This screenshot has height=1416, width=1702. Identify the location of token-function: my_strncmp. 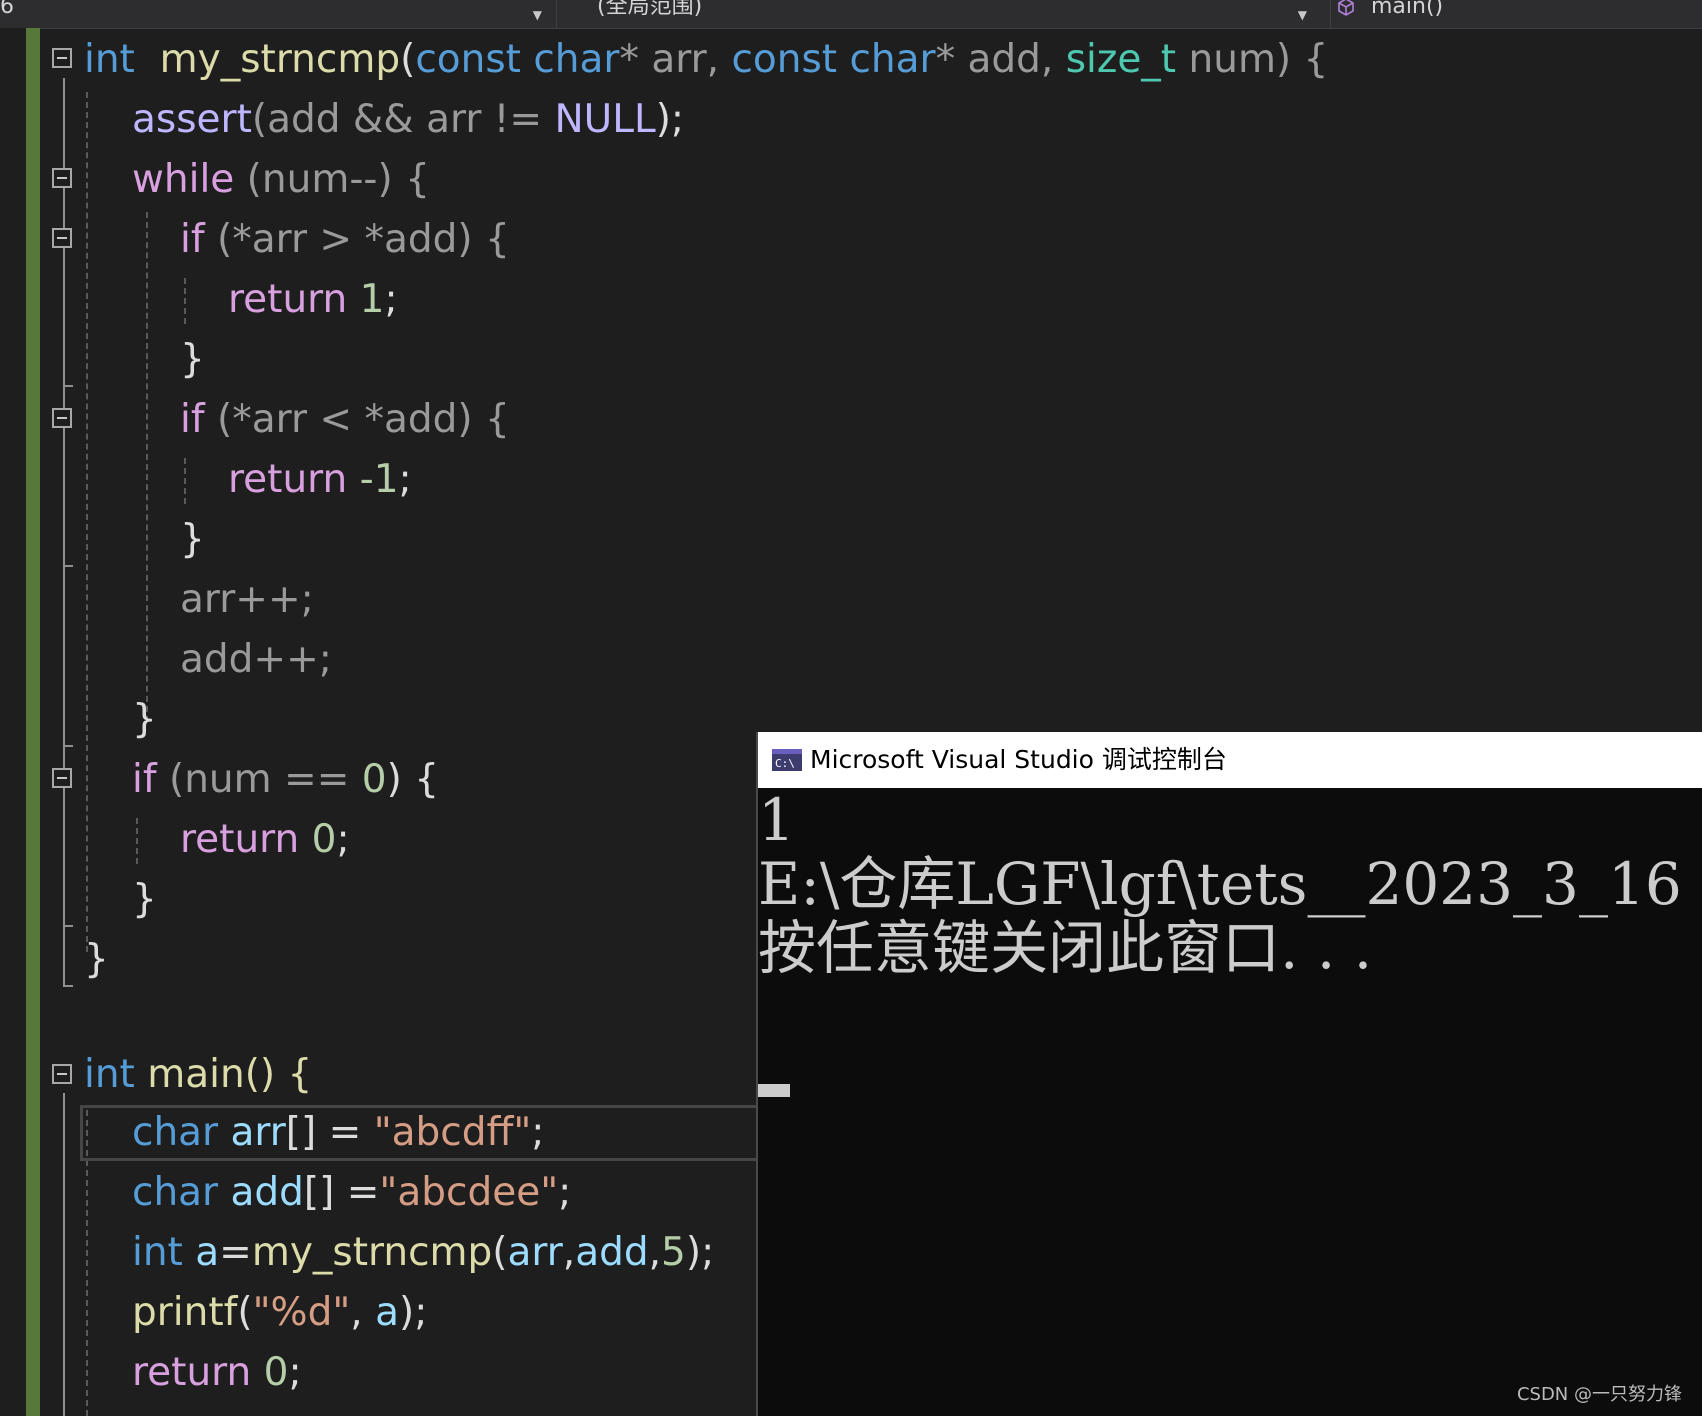
(280, 59).